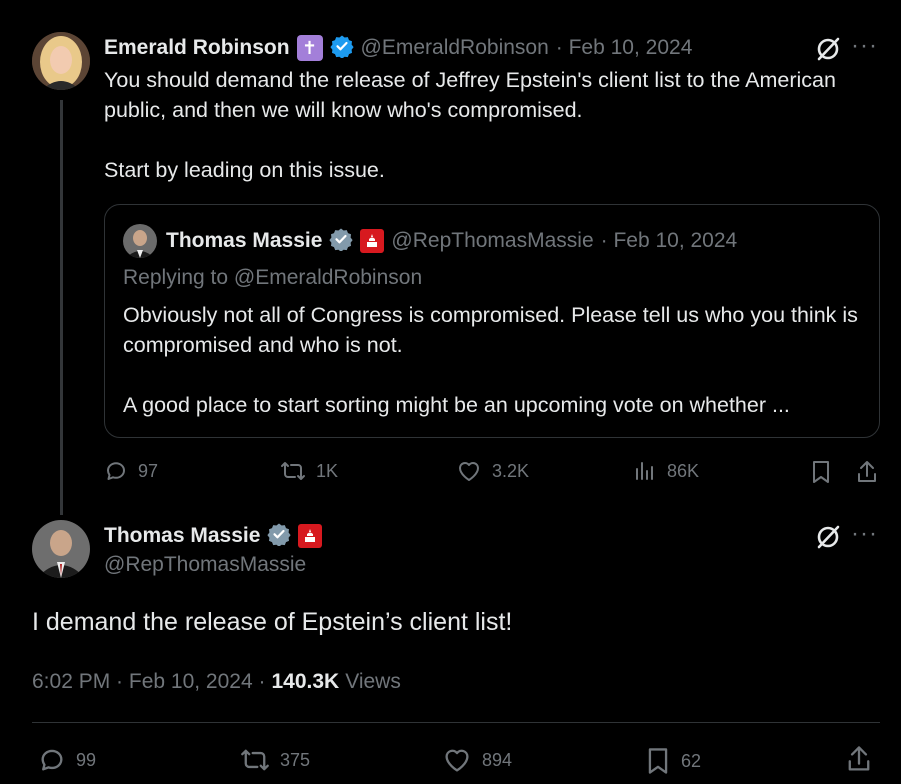 Image resolution: width=901 pixels, height=784 pixels. Describe the element at coordinates (456, 722) in the screenshot. I see `divider` at that location.